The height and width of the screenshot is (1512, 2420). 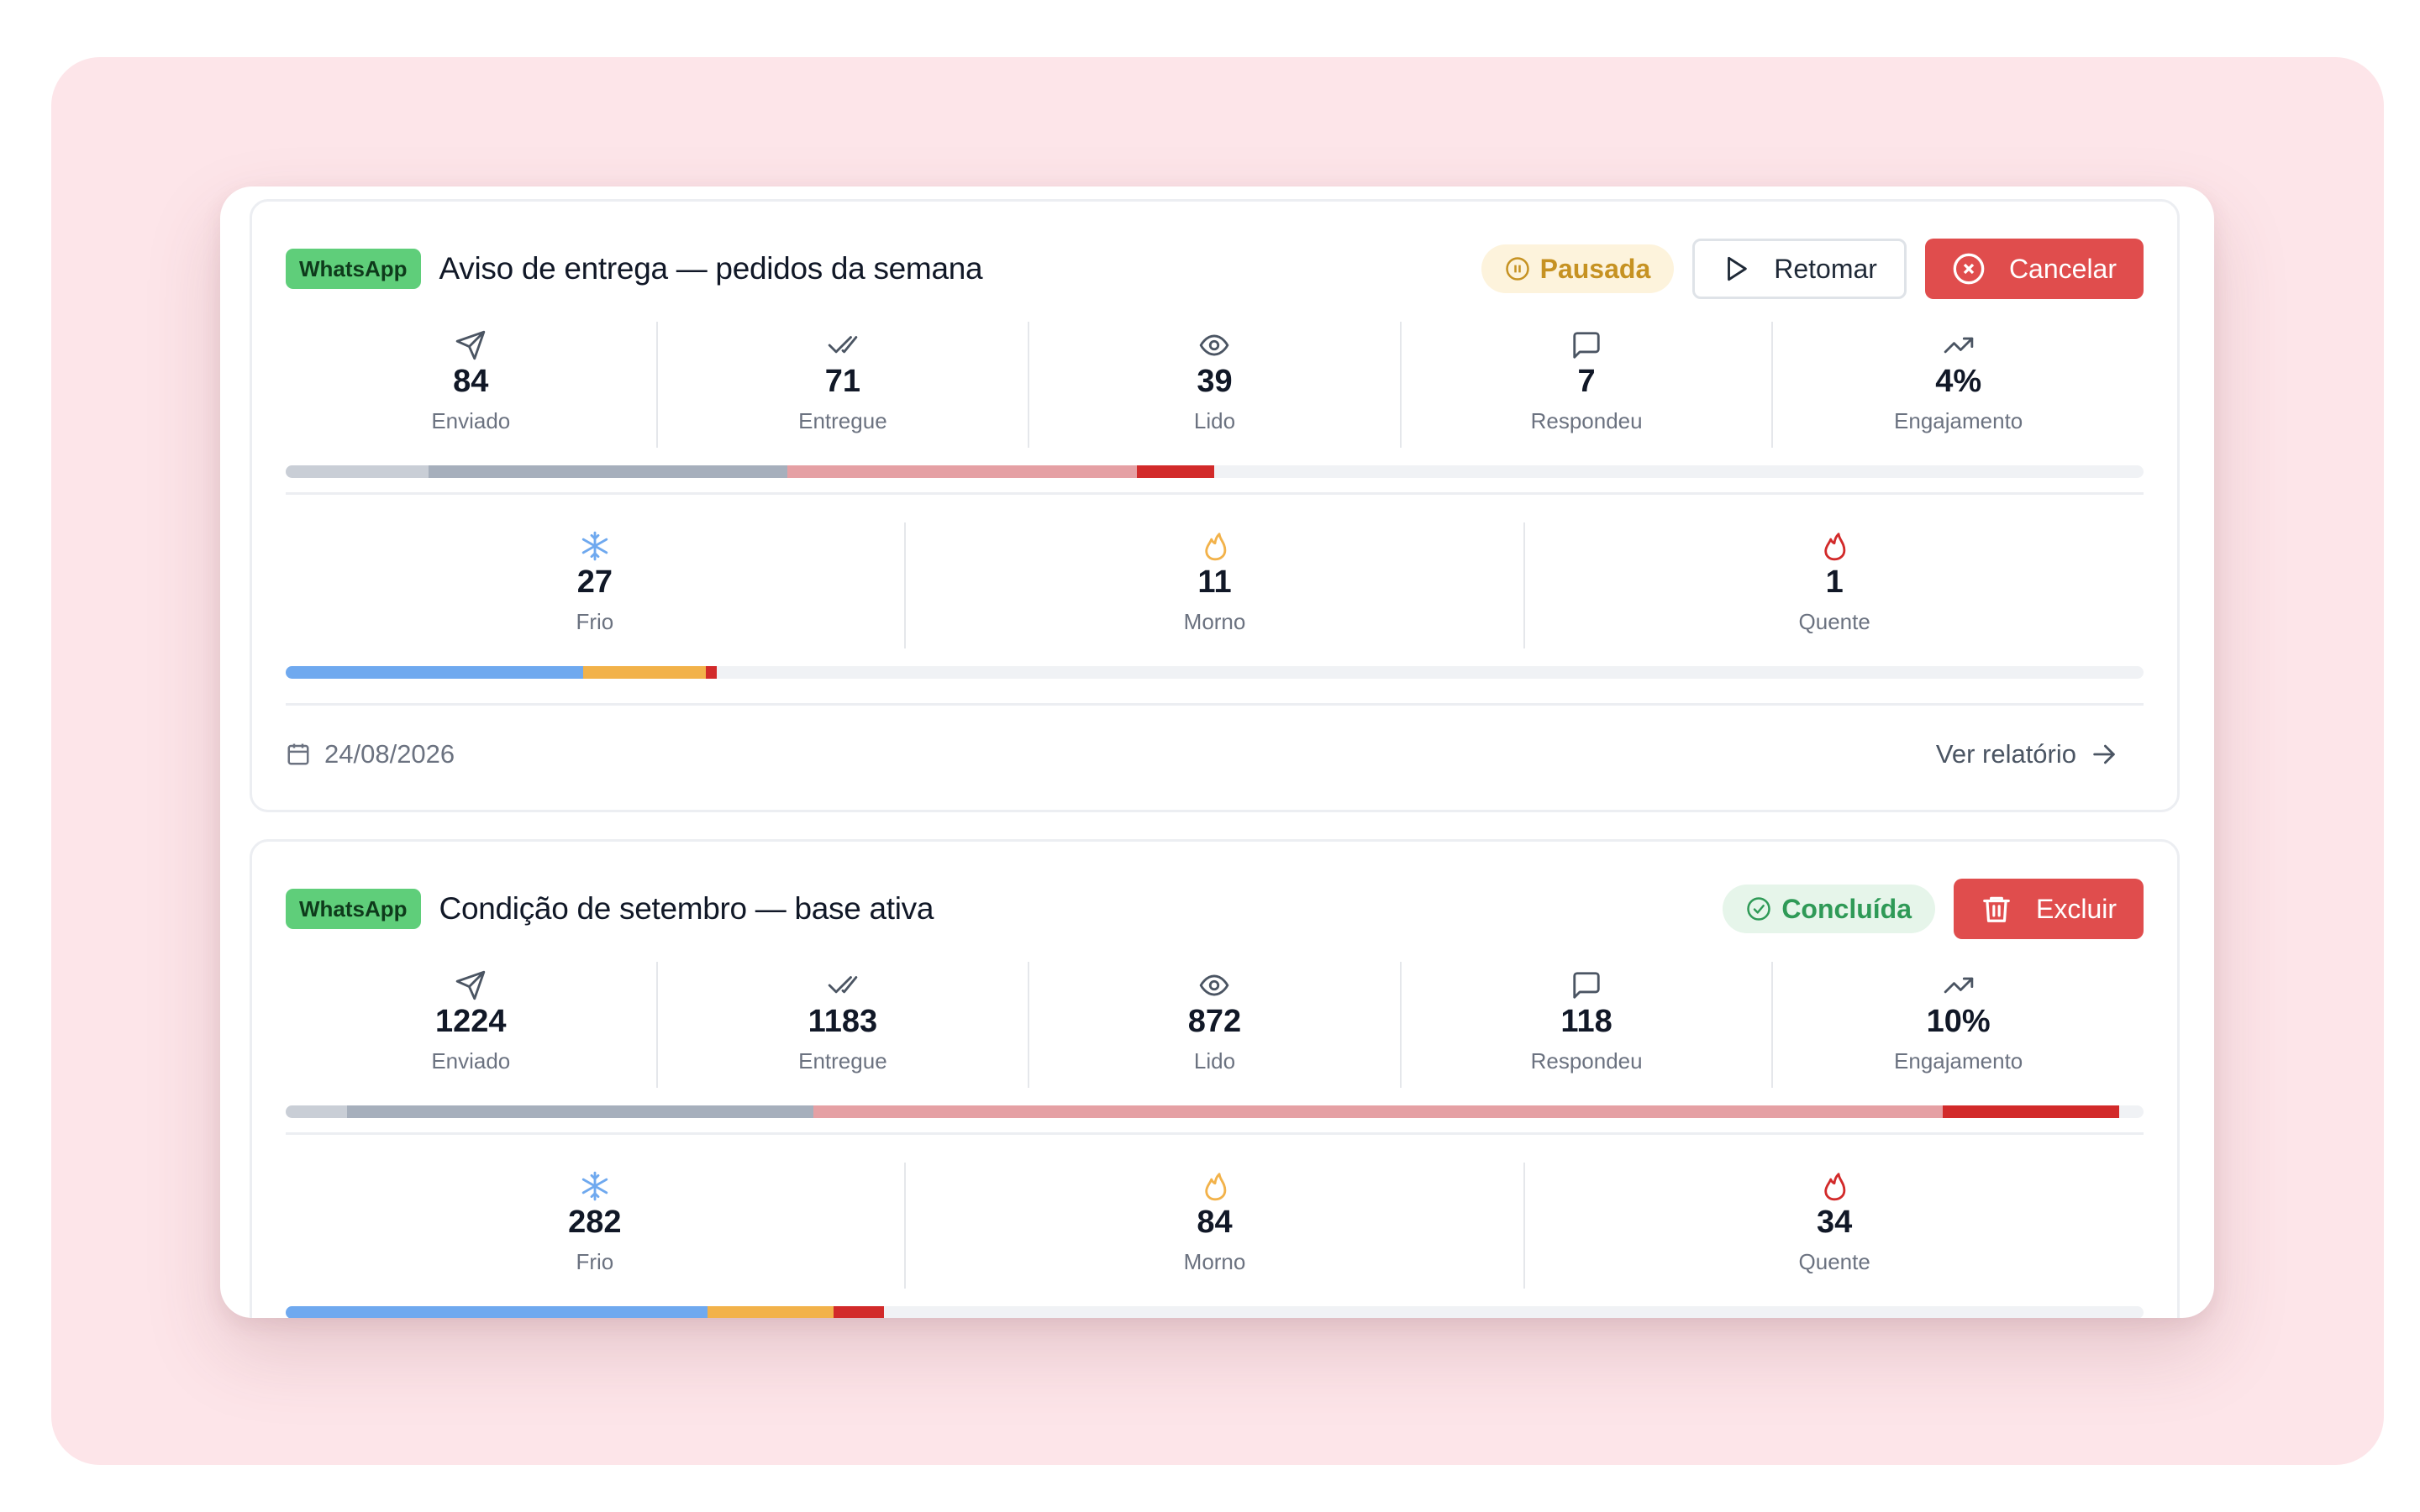 I want to click on temp-value: 282, so click(x=595, y=1222).